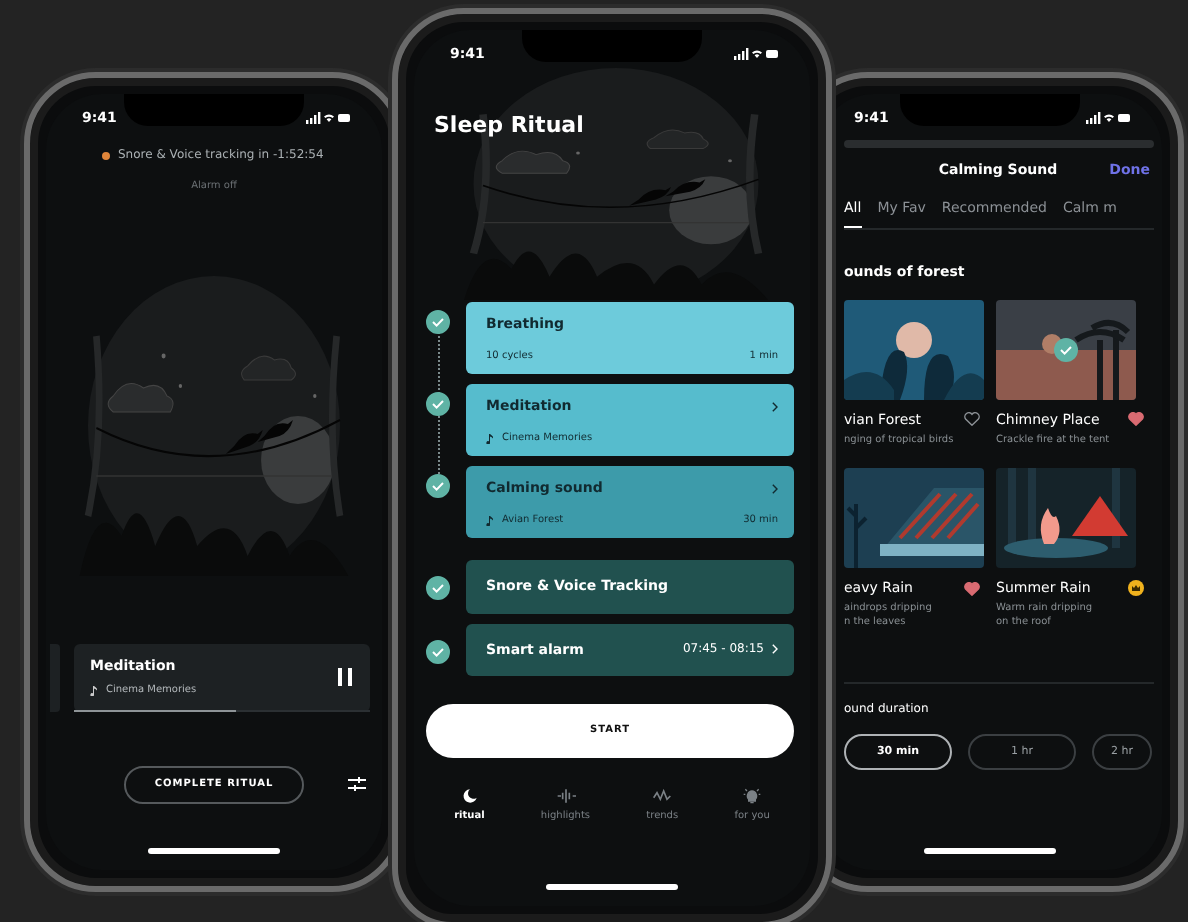  Describe the element at coordinates (565, 796) in the screenshot. I see `sound-wave-icon` at that location.